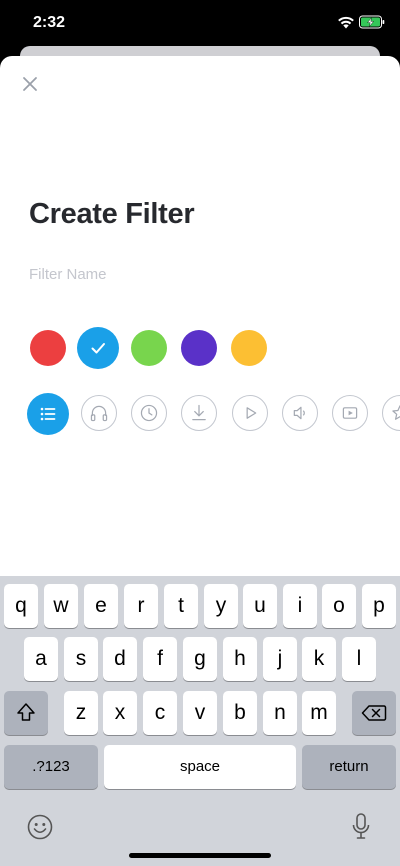 This screenshot has width=400, height=866. Describe the element at coordinates (51, 767) in the screenshot. I see `numbers-key: .?123` at that location.